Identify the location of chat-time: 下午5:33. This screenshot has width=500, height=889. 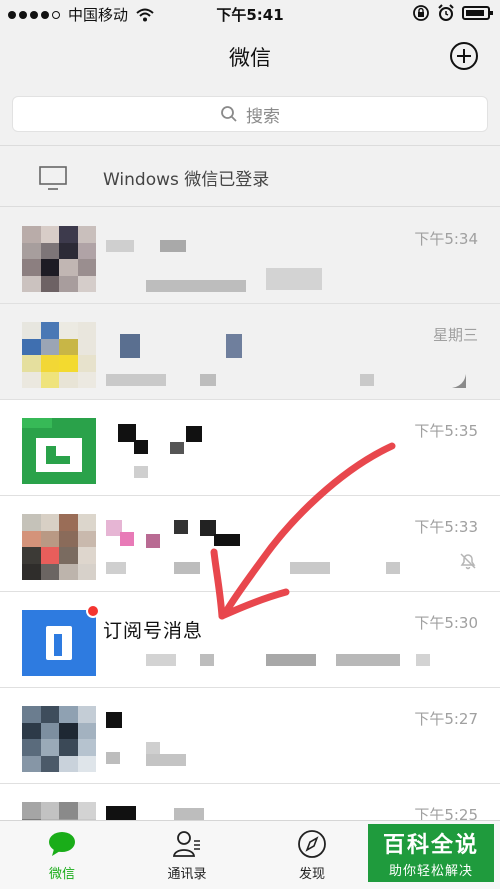
(446, 527).